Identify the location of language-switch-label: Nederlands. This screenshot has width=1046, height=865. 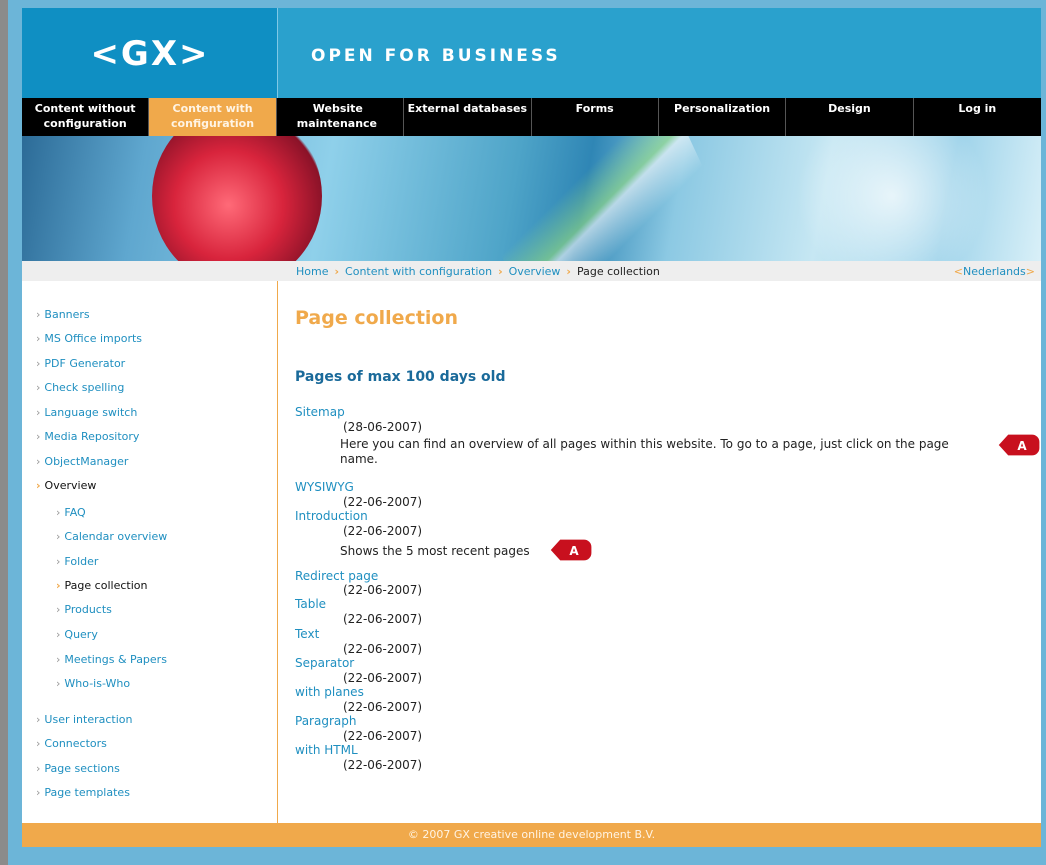
(994, 271).